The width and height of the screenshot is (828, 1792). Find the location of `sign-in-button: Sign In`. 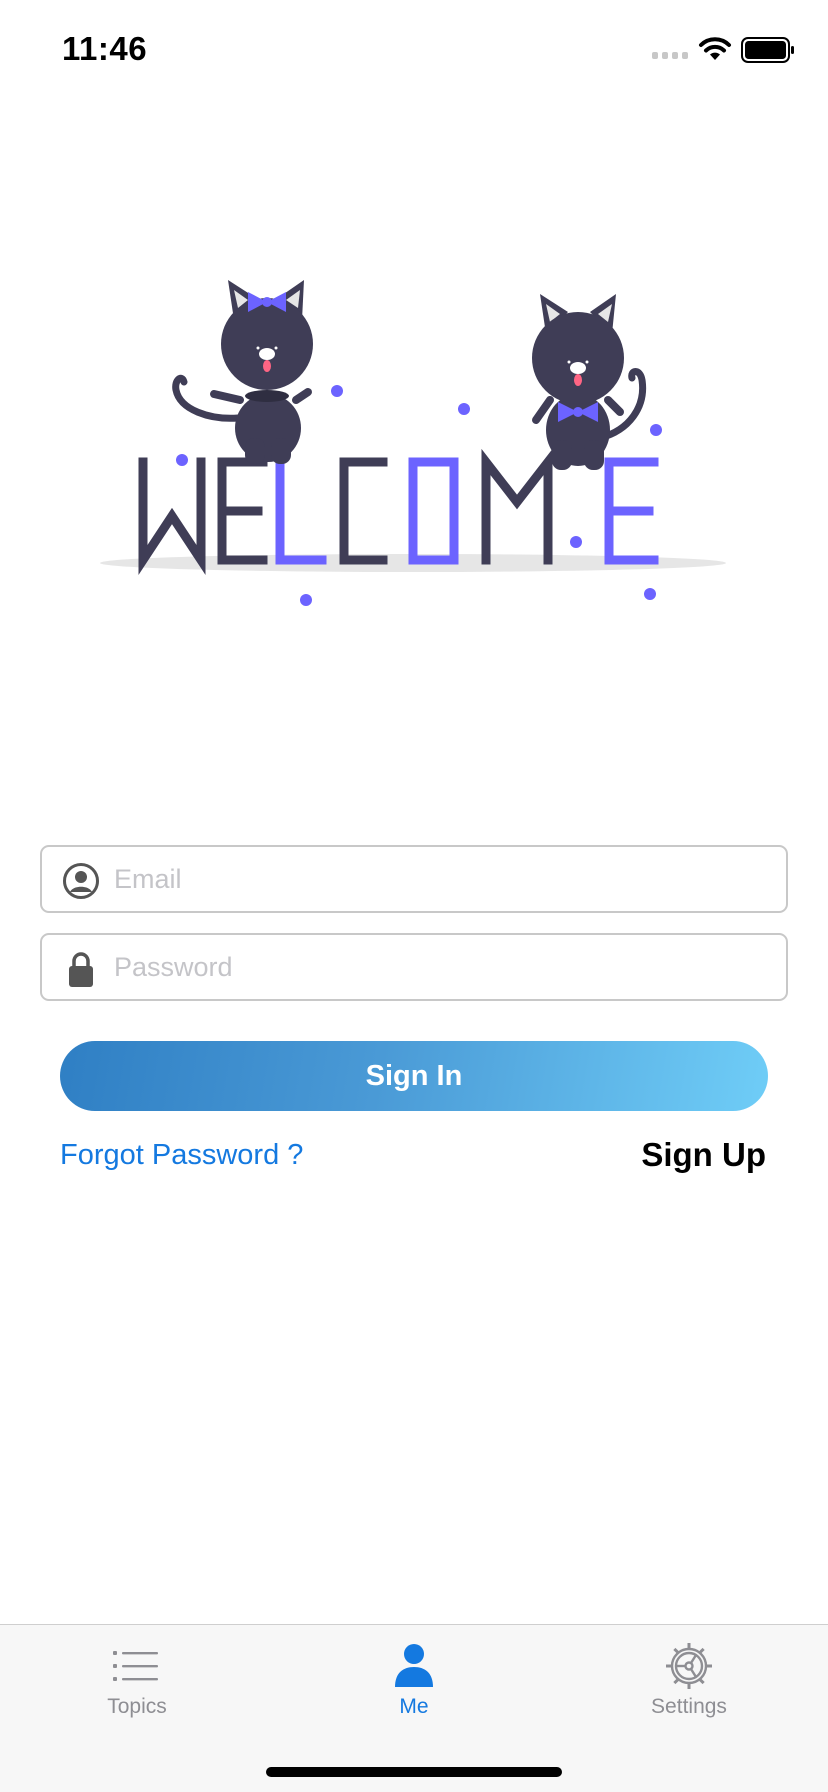

sign-in-button: Sign In is located at coordinates (414, 1076).